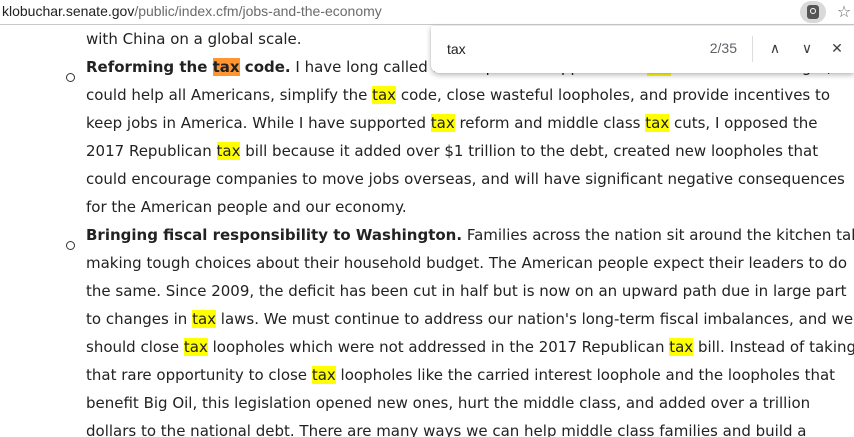 This screenshot has width=854, height=437. I want to click on url-host: klobuchar.senate.gov, so click(68, 11).